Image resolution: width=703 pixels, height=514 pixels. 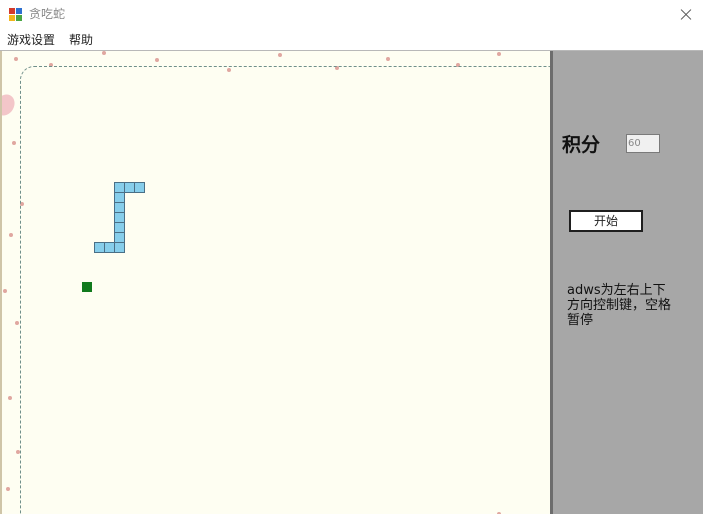 What do you see at coordinates (15, 14) in the screenshot?
I see `app-icon` at bounding box center [15, 14].